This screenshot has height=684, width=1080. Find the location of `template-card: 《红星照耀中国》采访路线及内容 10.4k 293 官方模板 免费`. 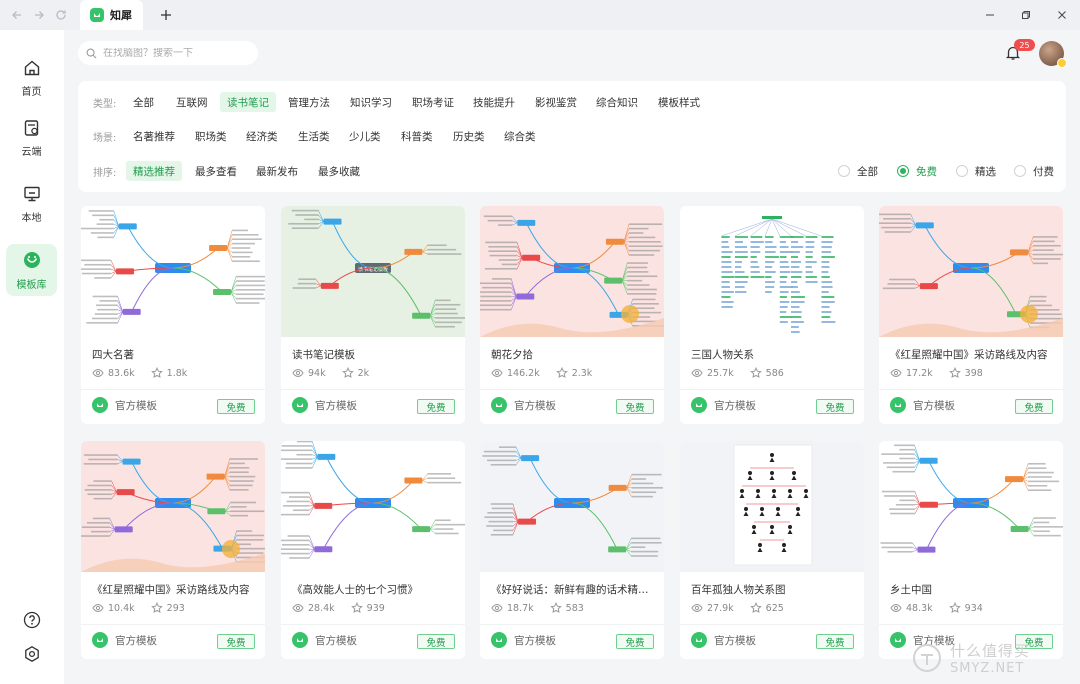

template-card: 《红星照耀中国》采访路线及内容 10.4k 293 官方模板 免费 is located at coordinates (173, 550).